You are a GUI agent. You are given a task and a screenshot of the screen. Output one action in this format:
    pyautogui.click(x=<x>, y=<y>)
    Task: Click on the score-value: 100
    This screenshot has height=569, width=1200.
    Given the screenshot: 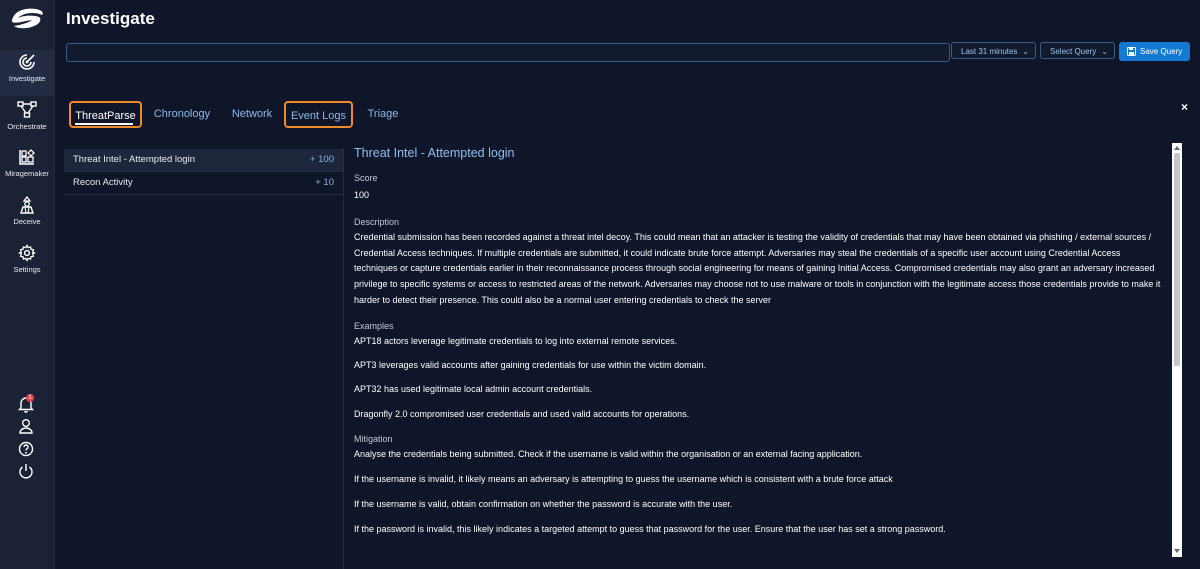 What is the action you would take?
    pyautogui.click(x=362, y=195)
    